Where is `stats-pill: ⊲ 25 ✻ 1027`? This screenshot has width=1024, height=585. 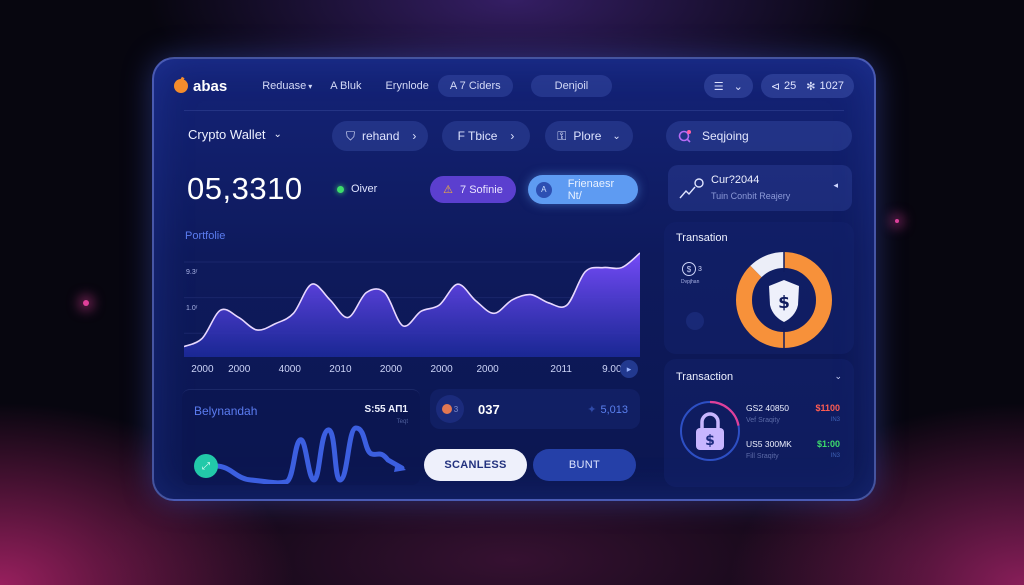 stats-pill: ⊲ 25 ✻ 1027 is located at coordinates (807, 86).